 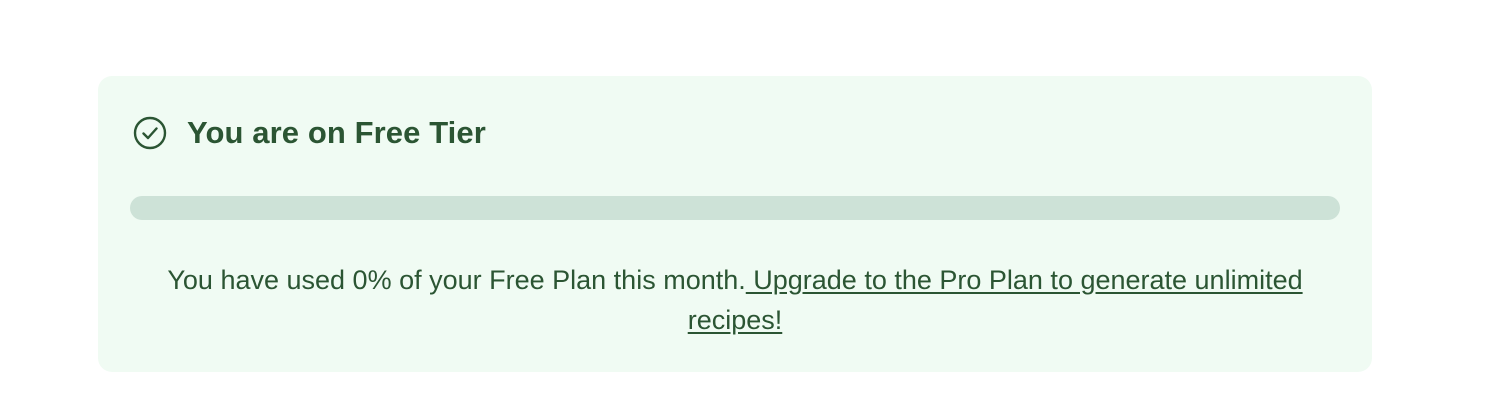 What do you see at coordinates (150, 133) in the screenshot?
I see `check-circle-icon` at bounding box center [150, 133].